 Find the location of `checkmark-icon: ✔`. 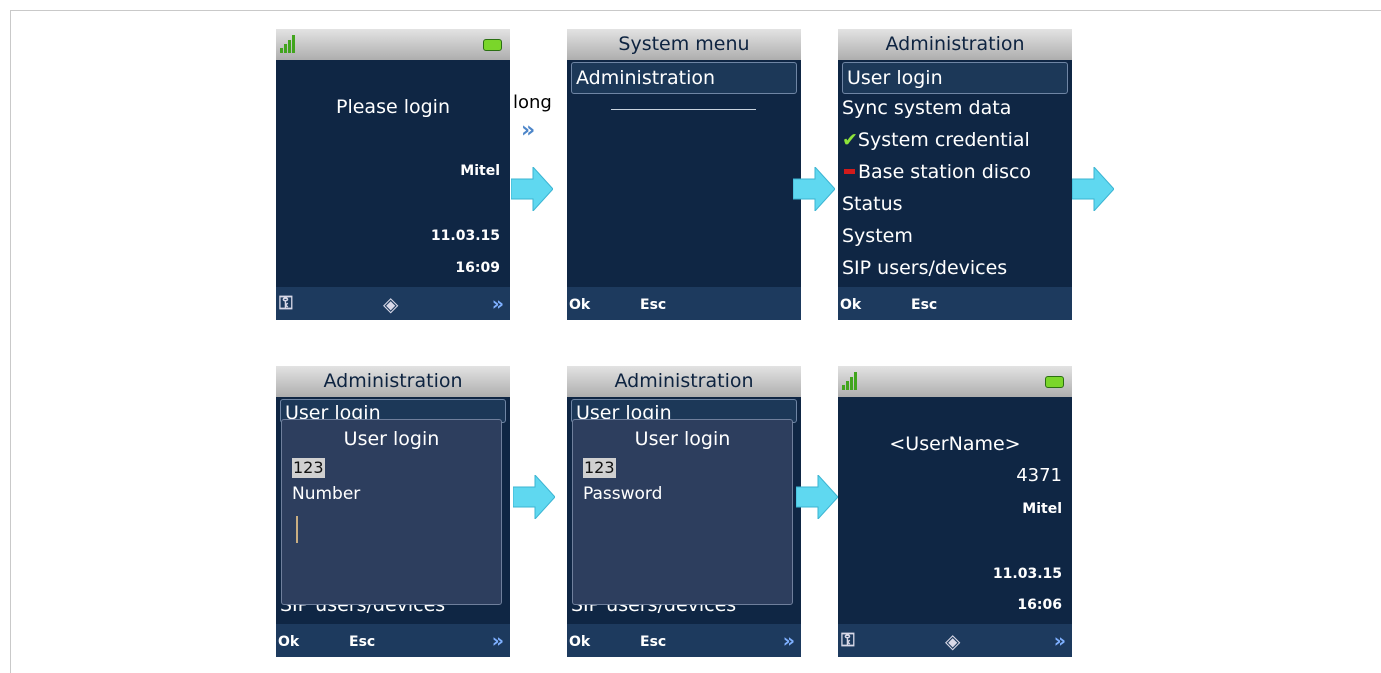

checkmark-icon: ✔ is located at coordinates (850, 140).